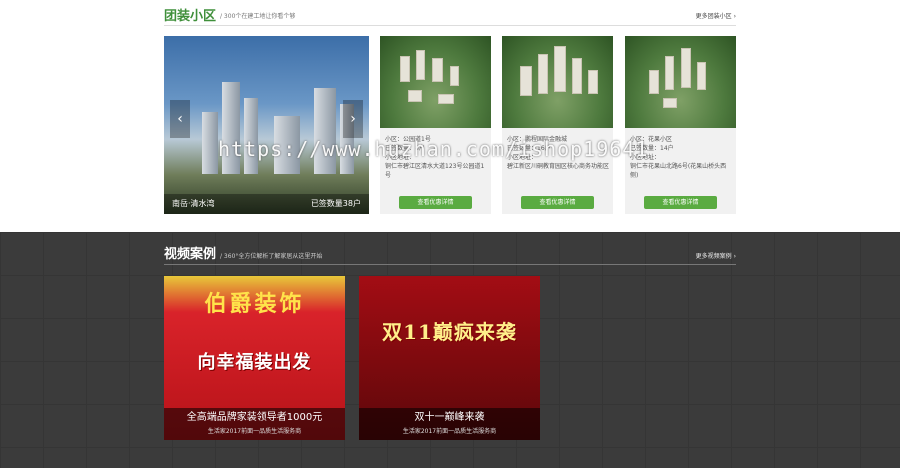 The width and height of the screenshot is (900, 468). I want to click on video-card: 双11巅疯来袭 双十一巅峰来袭 生活家2017前面一品质生活服务商, so click(449, 358).